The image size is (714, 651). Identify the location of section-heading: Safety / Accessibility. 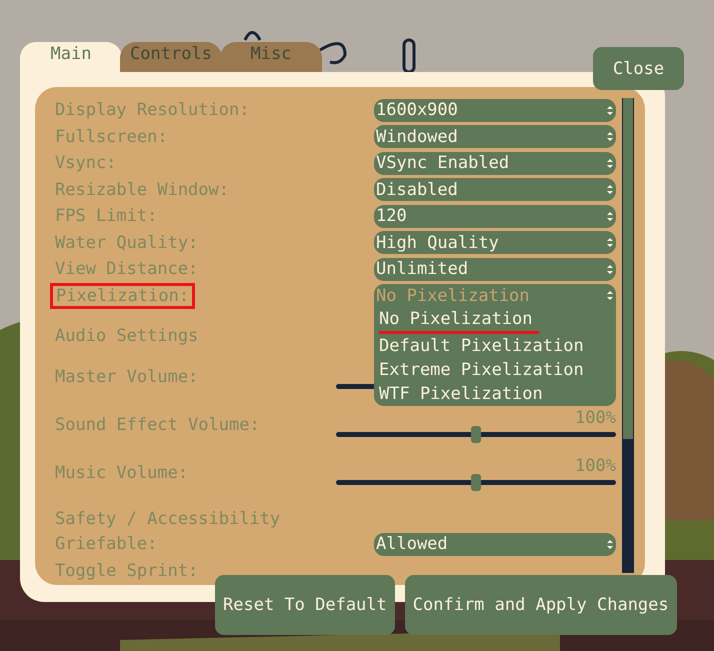
(167, 519).